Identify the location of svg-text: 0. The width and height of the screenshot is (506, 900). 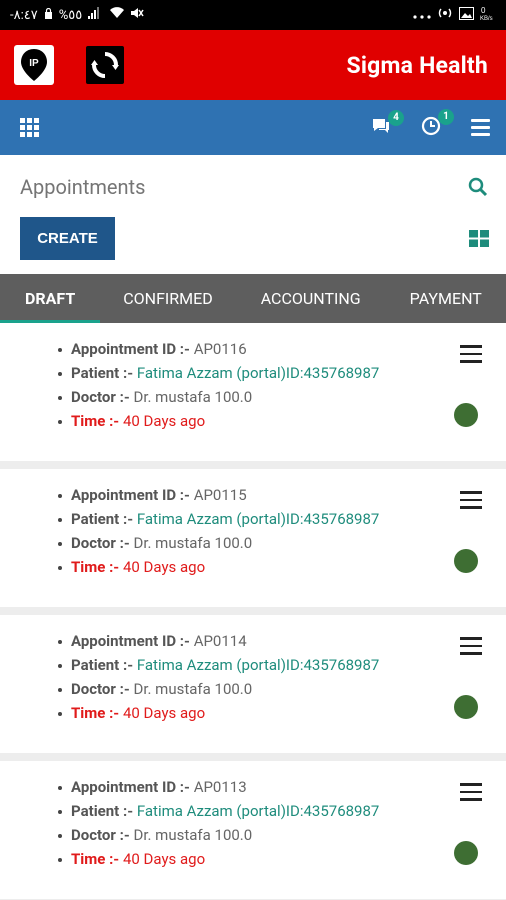
(483, 10).